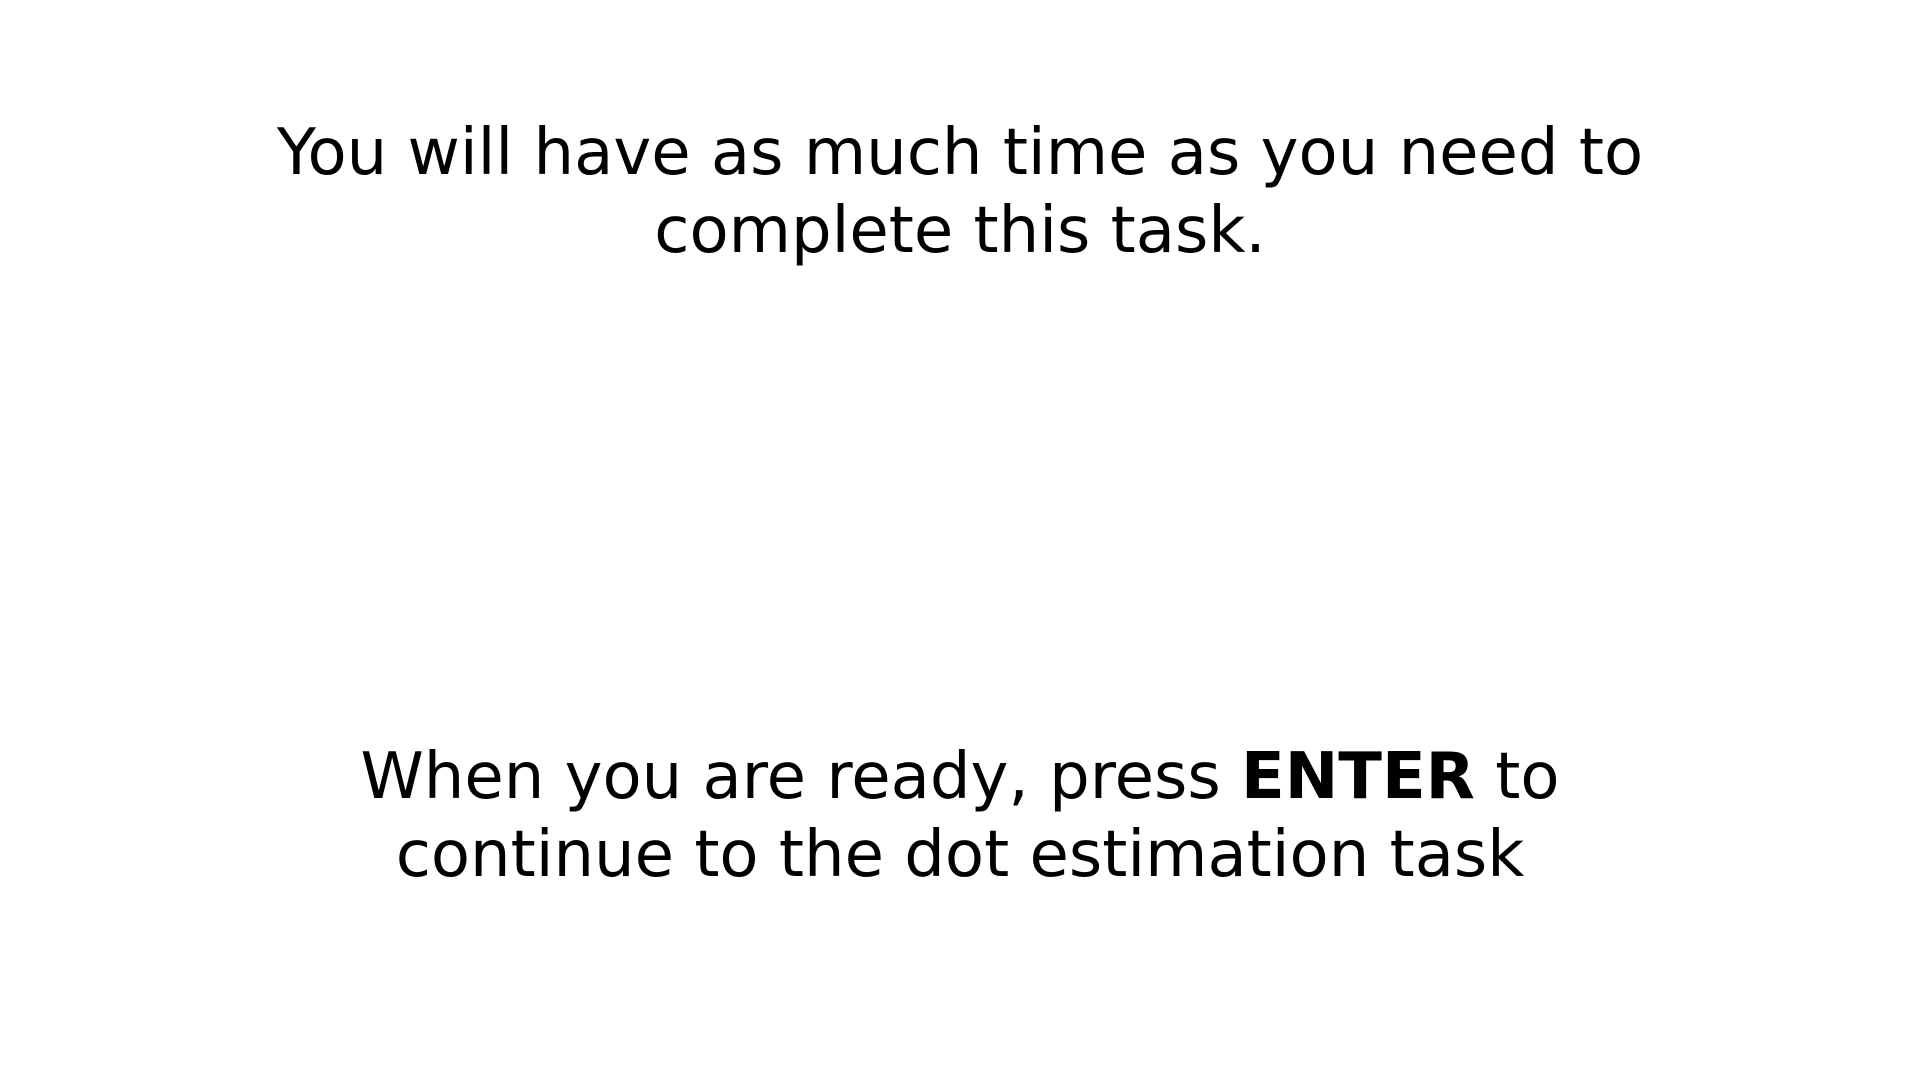 This screenshot has height=1080, width=1920. What do you see at coordinates (960, 231) in the screenshot?
I see `time-instruction-line-2: complete this task.` at bounding box center [960, 231].